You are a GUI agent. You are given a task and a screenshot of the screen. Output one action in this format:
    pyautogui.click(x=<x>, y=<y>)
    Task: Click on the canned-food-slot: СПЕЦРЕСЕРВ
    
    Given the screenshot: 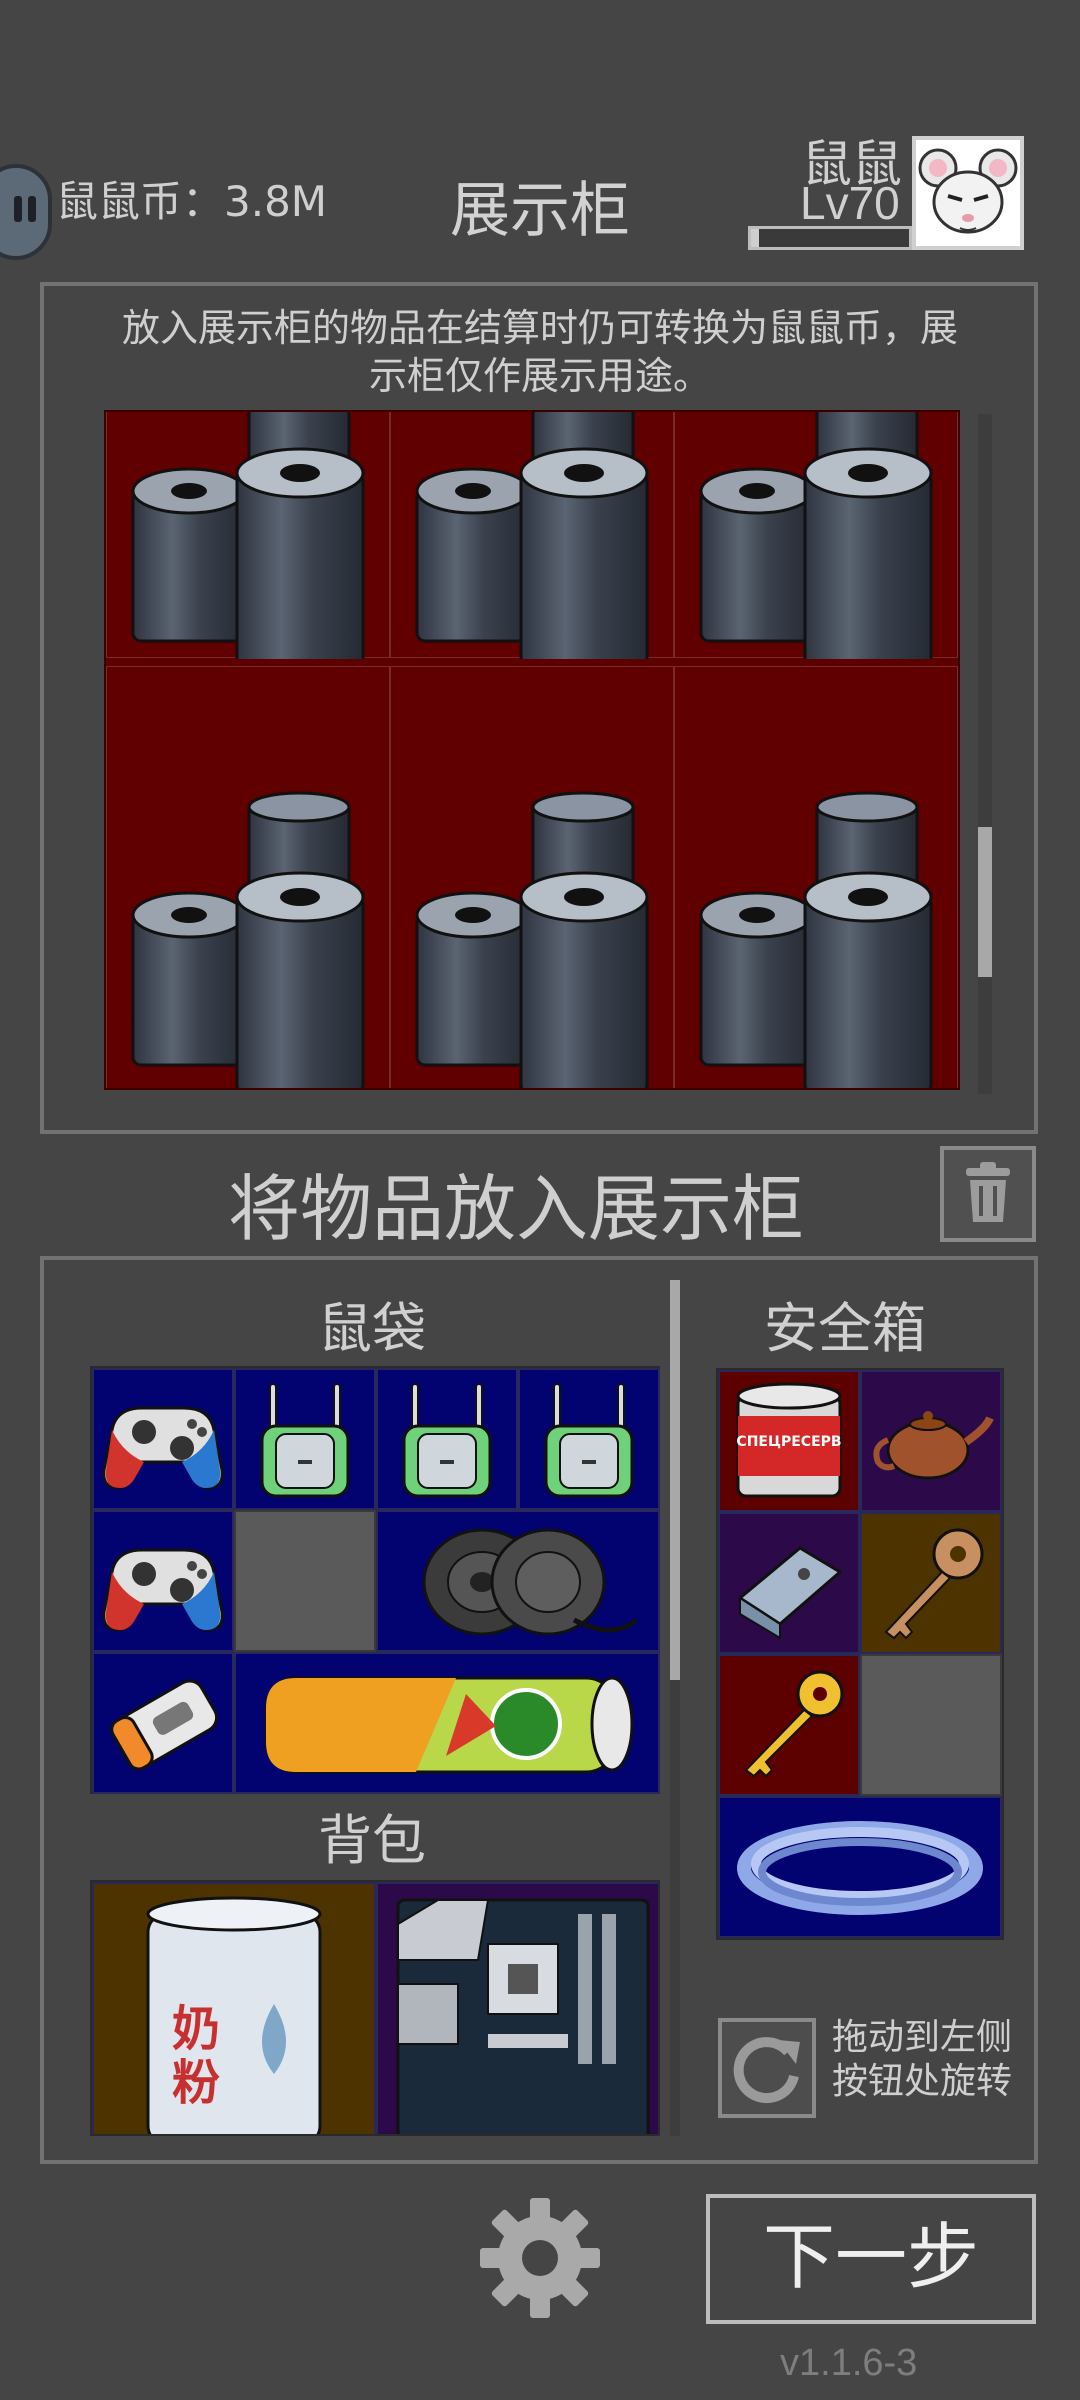 What is the action you would take?
    pyautogui.click(x=789, y=1441)
    